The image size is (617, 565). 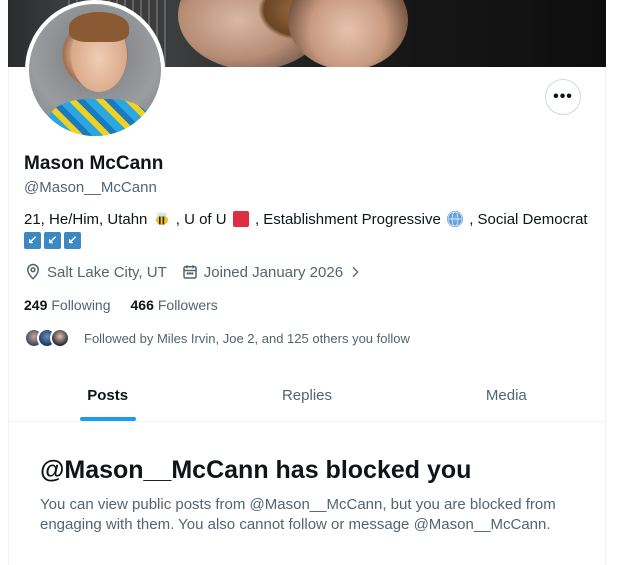 What do you see at coordinates (99, 27) in the screenshot?
I see `avatar-hair` at bounding box center [99, 27].